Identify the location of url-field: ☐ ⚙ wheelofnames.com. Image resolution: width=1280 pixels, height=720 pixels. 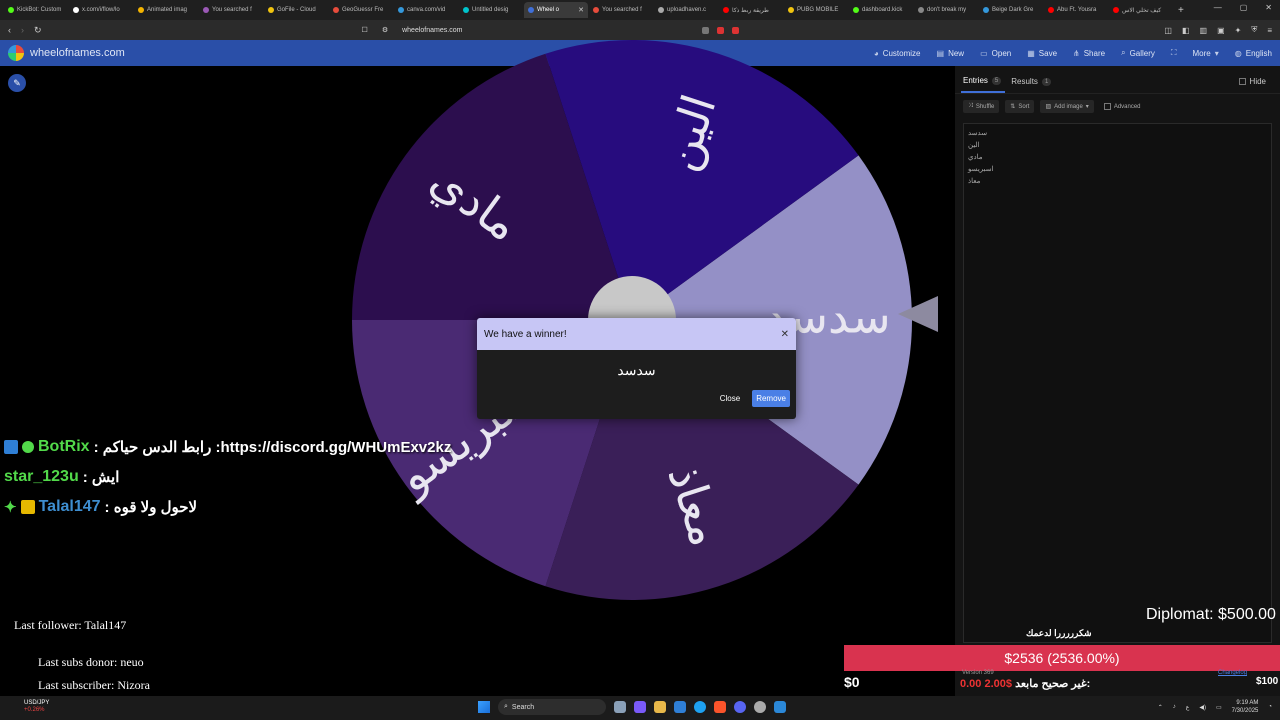
(412, 30).